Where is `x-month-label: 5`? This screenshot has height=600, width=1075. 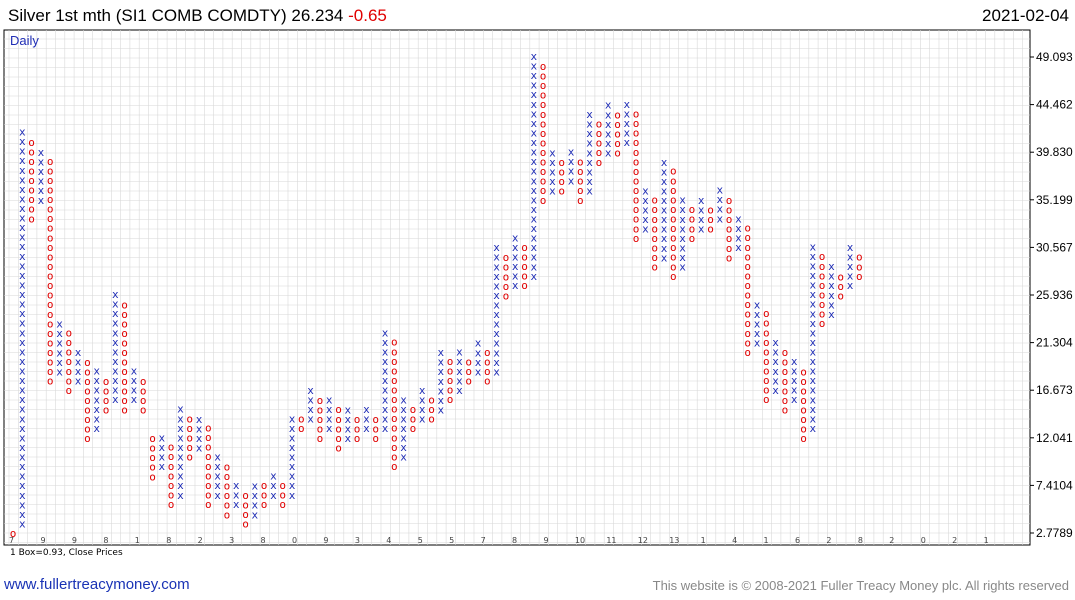 x-month-label: 5 is located at coordinates (451, 540).